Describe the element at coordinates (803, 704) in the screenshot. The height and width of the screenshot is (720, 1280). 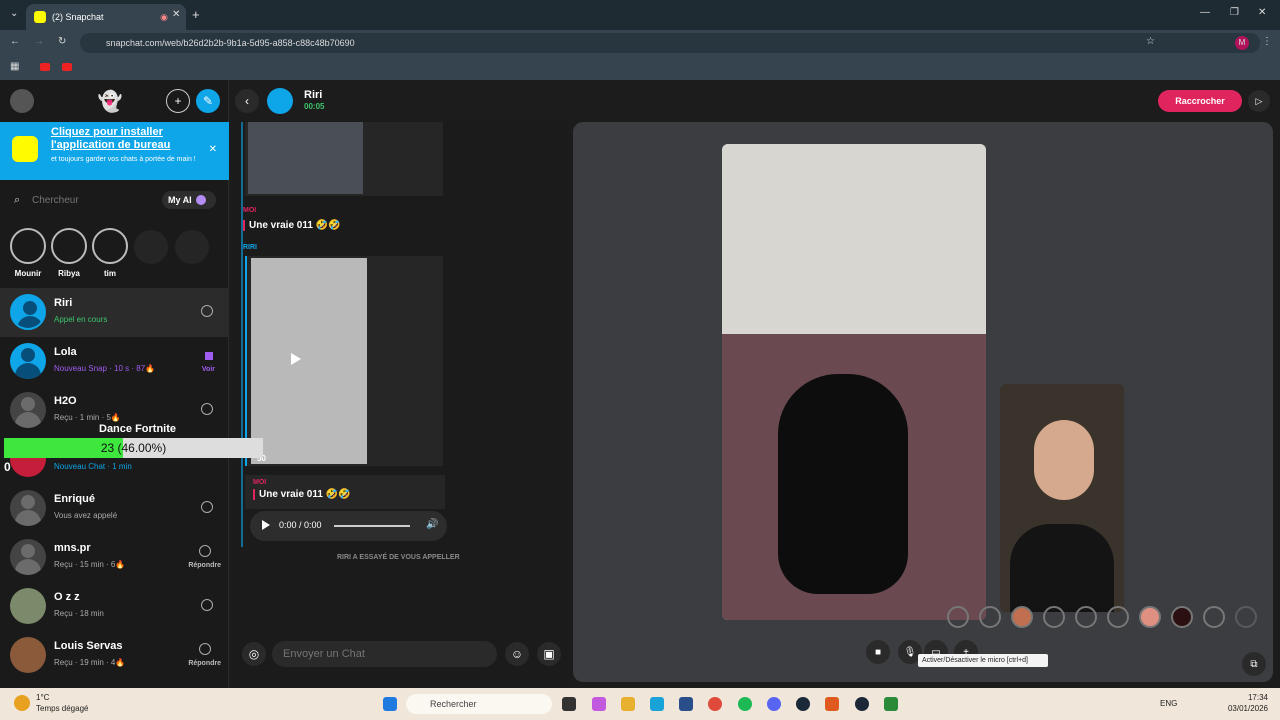
I see `steam-icon` at that location.